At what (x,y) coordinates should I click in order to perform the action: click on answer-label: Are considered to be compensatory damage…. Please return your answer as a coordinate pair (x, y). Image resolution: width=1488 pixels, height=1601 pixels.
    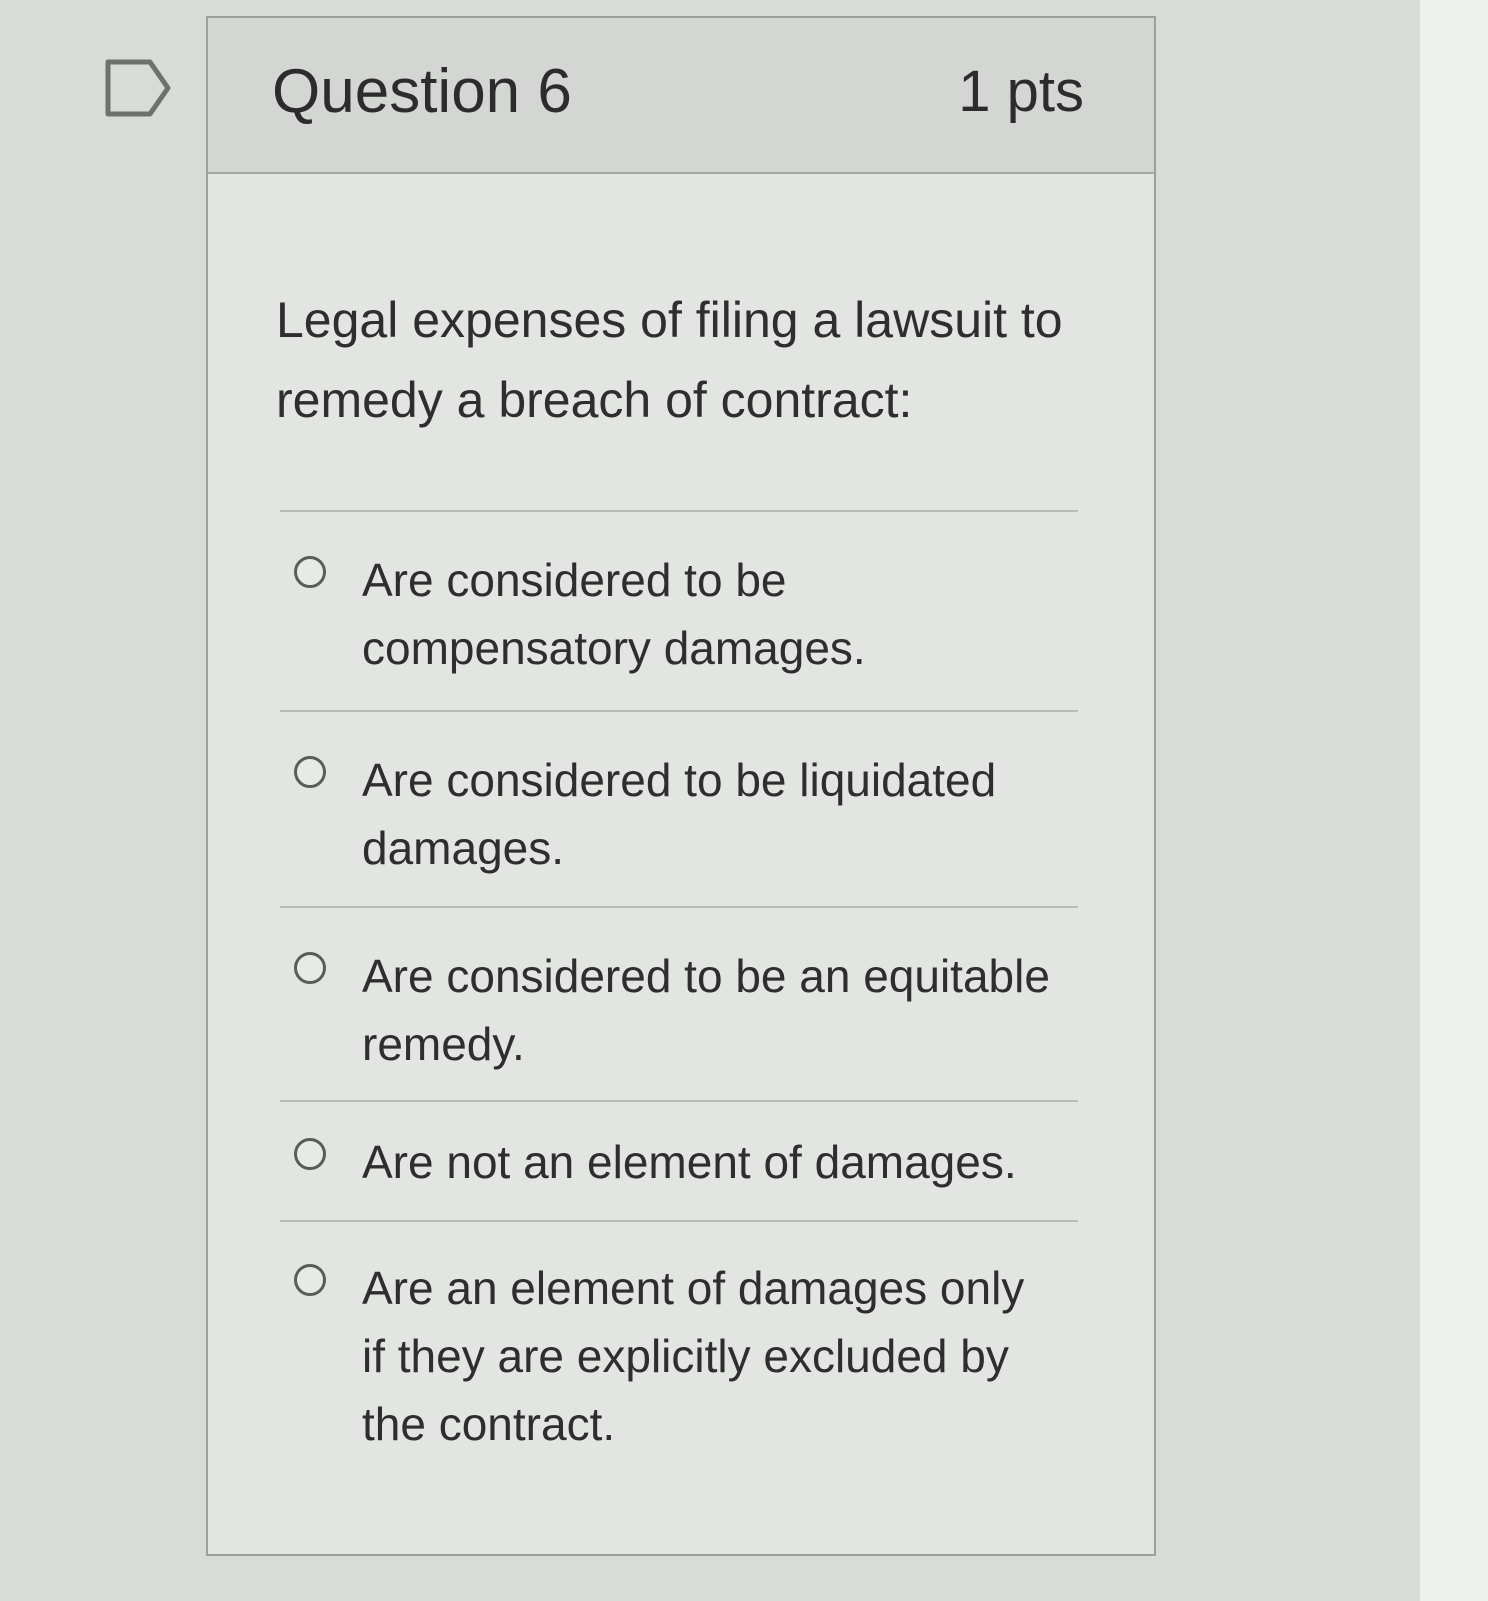
    Looking at the image, I should click on (614, 614).